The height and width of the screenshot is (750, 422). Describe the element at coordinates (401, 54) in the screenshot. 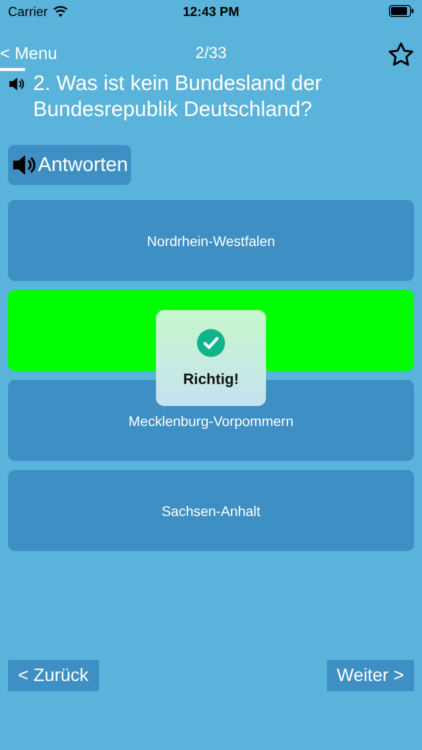

I see `star-icon` at that location.